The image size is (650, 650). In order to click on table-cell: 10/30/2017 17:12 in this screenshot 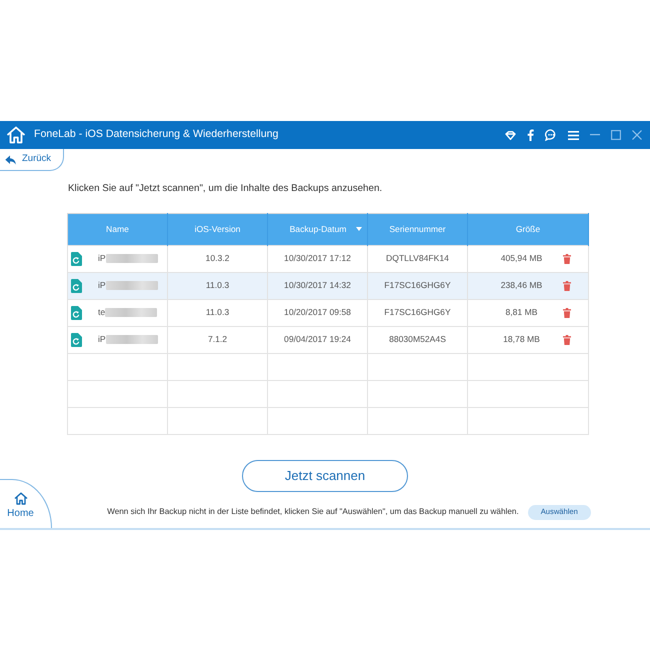, I will do `click(318, 258)`.